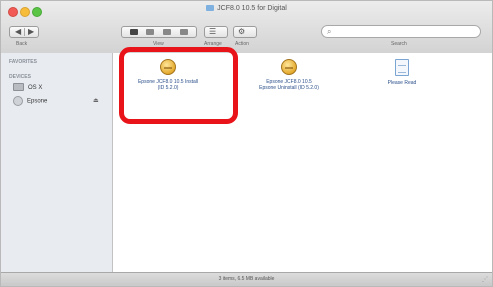 The height and width of the screenshot is (287, 493). Describe the element at coordinates (399, 44) in the screenshot. I see `search-caption: Search` at that location.